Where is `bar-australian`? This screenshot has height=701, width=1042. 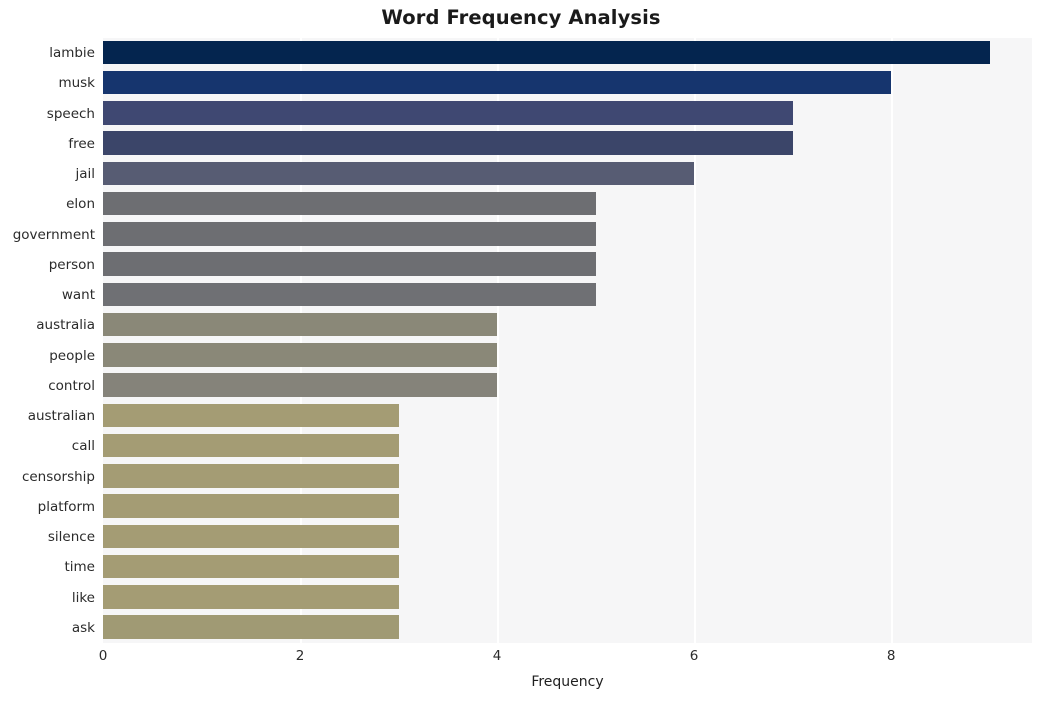 bar-australian is located at coordinates (251, 415).